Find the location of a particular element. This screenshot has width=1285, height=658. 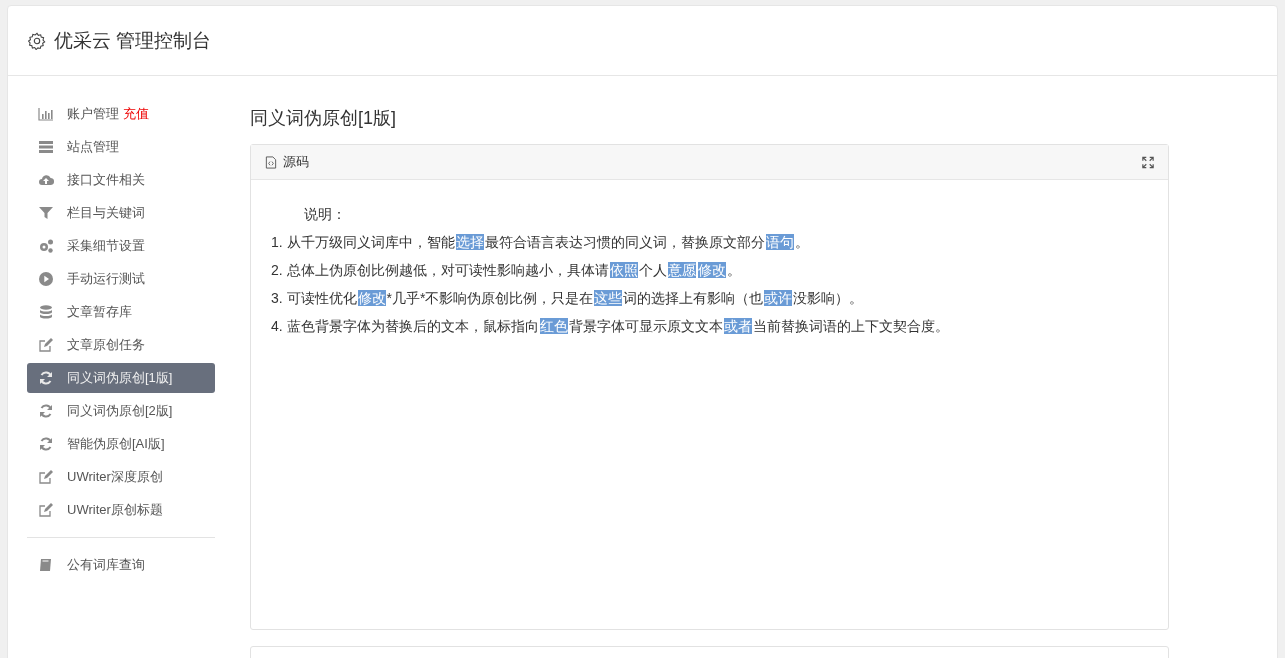

note-line: 3. 可读性优化修改*几乎*不影响伪原创比例，只是在这些词的选择上有影响（也或许没影响）。 is located at coordinates (568, 298).